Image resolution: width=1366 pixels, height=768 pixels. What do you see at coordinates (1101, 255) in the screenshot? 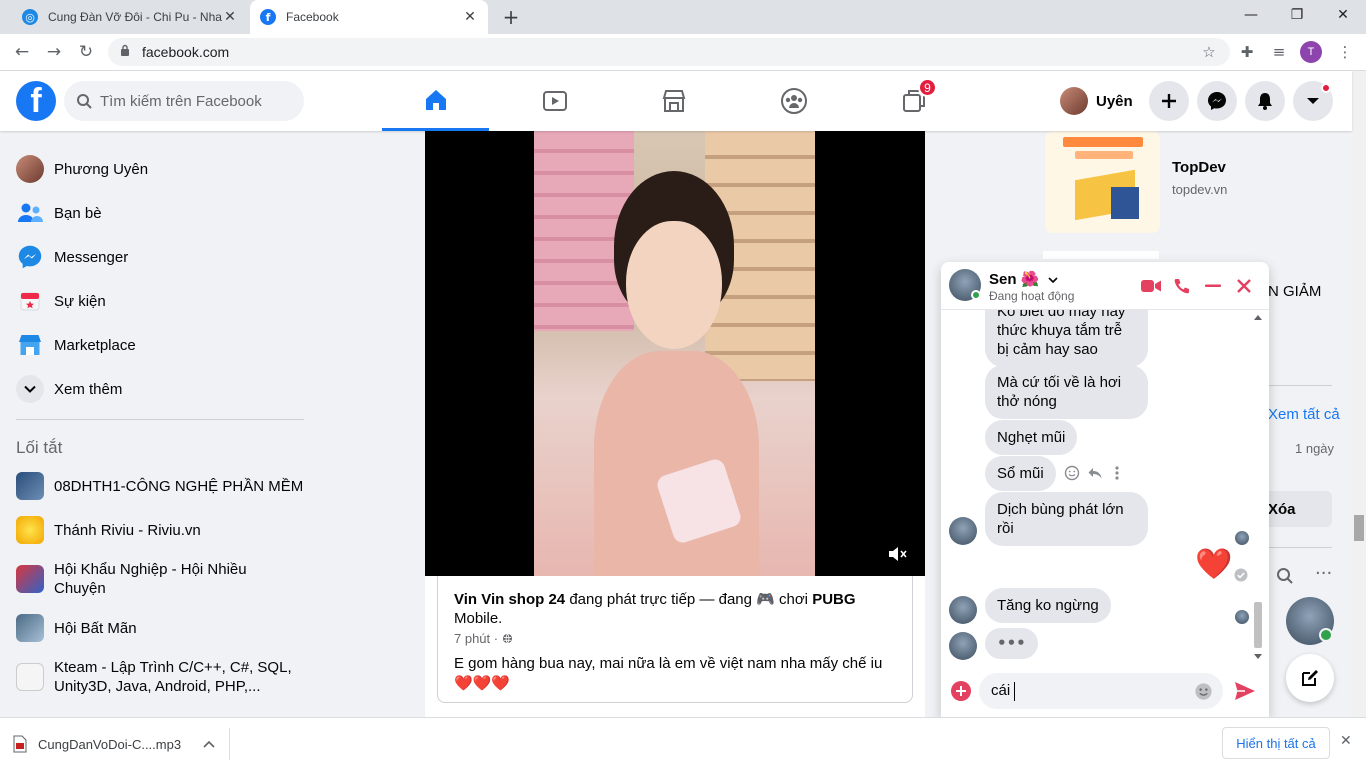
I see `second-ad-image` at bounding box center [1101, 255].